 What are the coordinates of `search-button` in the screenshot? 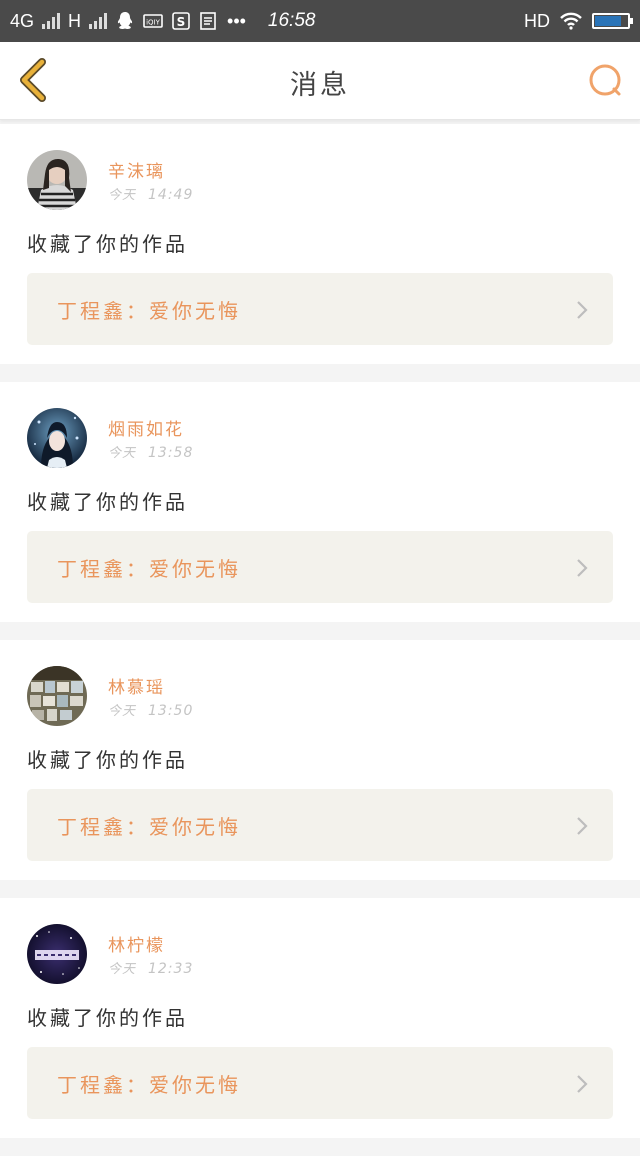 It's located at (606, 80).